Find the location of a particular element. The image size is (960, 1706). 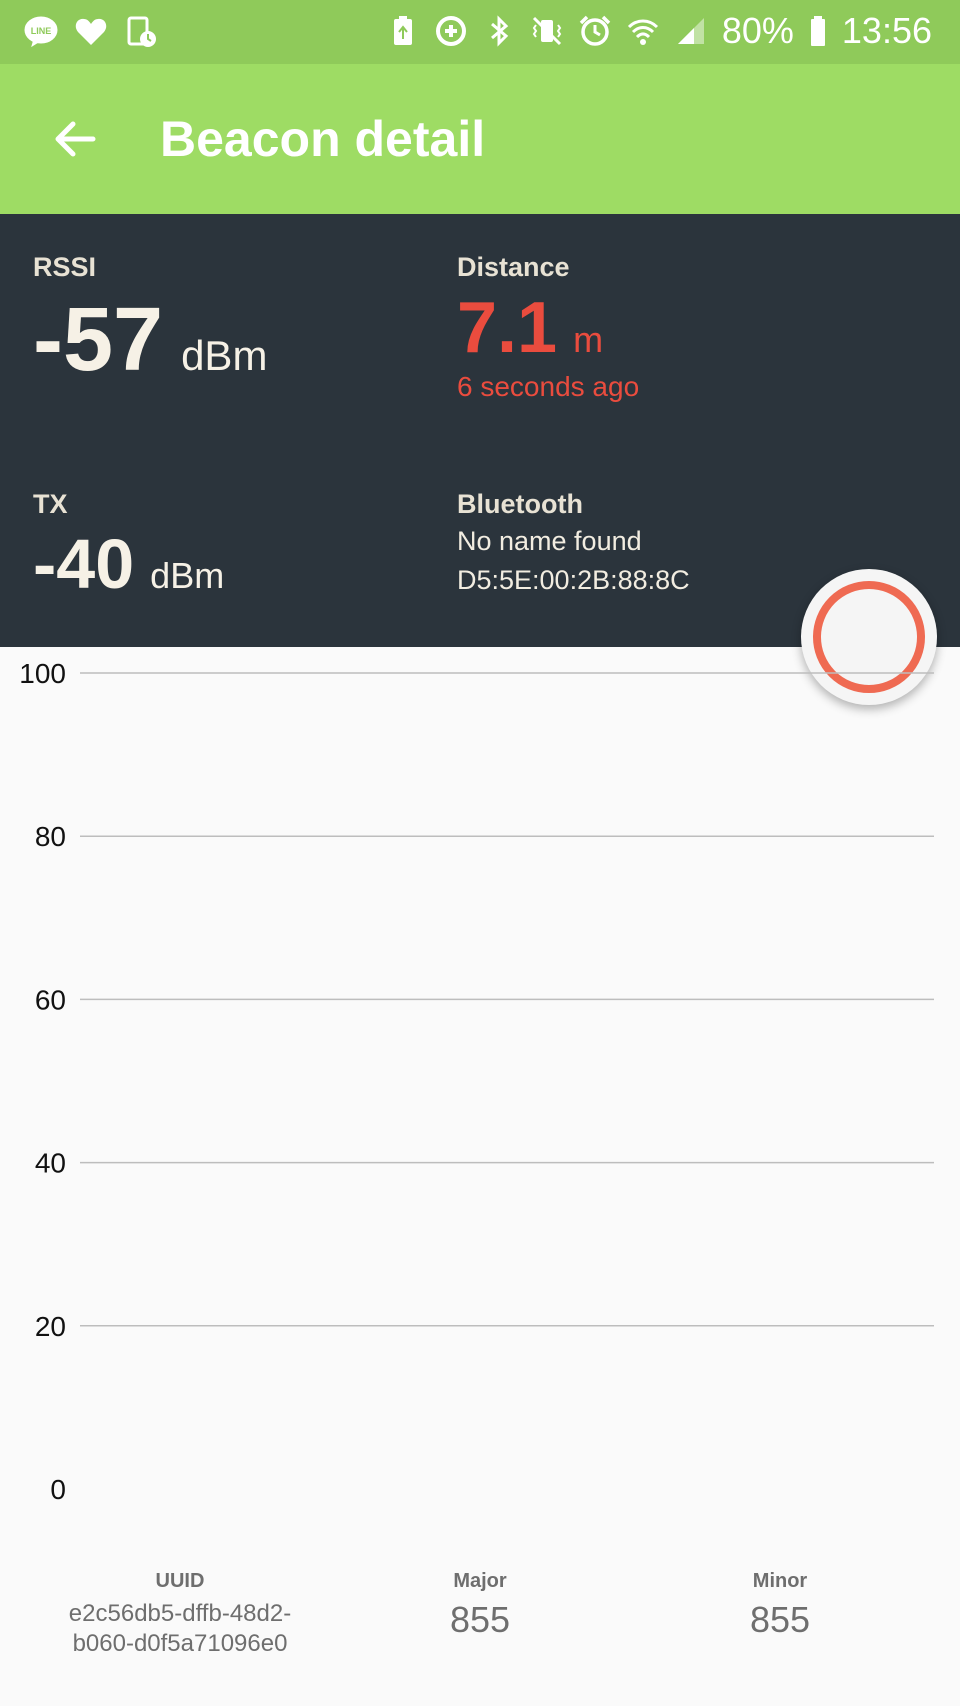

rssi-cell: RSSI -57 dBm is located at coordinates (150, 322).